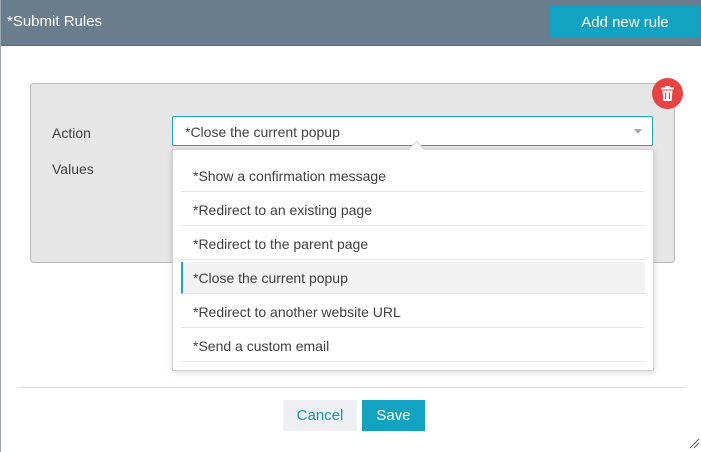  I want to click on dialog-header: *Submit Rules Add new rule, so click(351, 23).